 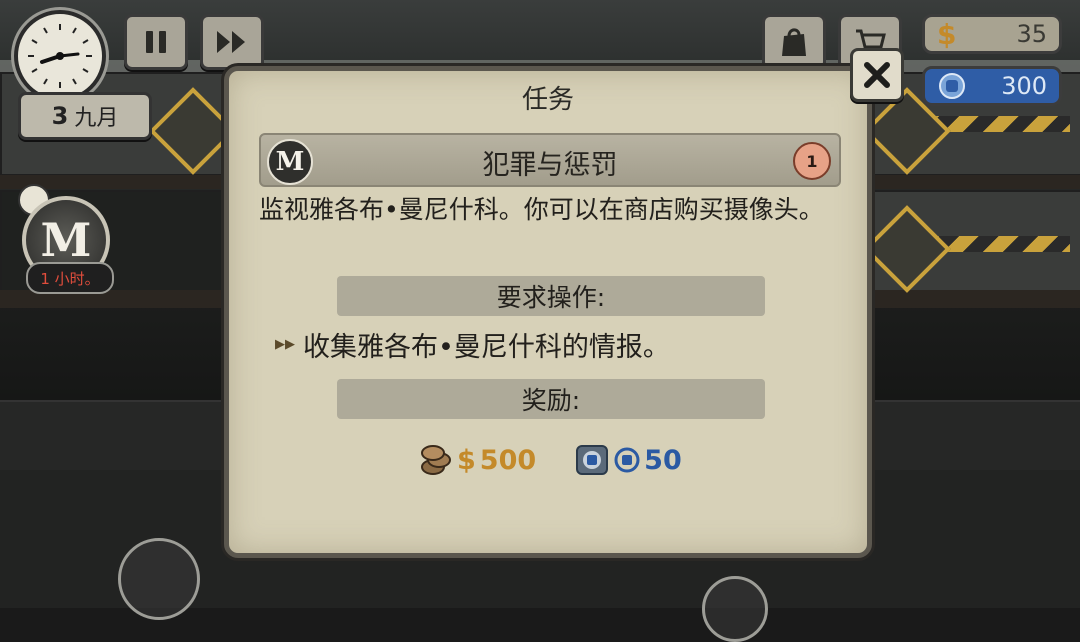 What do you see at coordinates (1031, 34) in the screenshot?
I see `money-value: 35` at bounding box center [1031, 34].